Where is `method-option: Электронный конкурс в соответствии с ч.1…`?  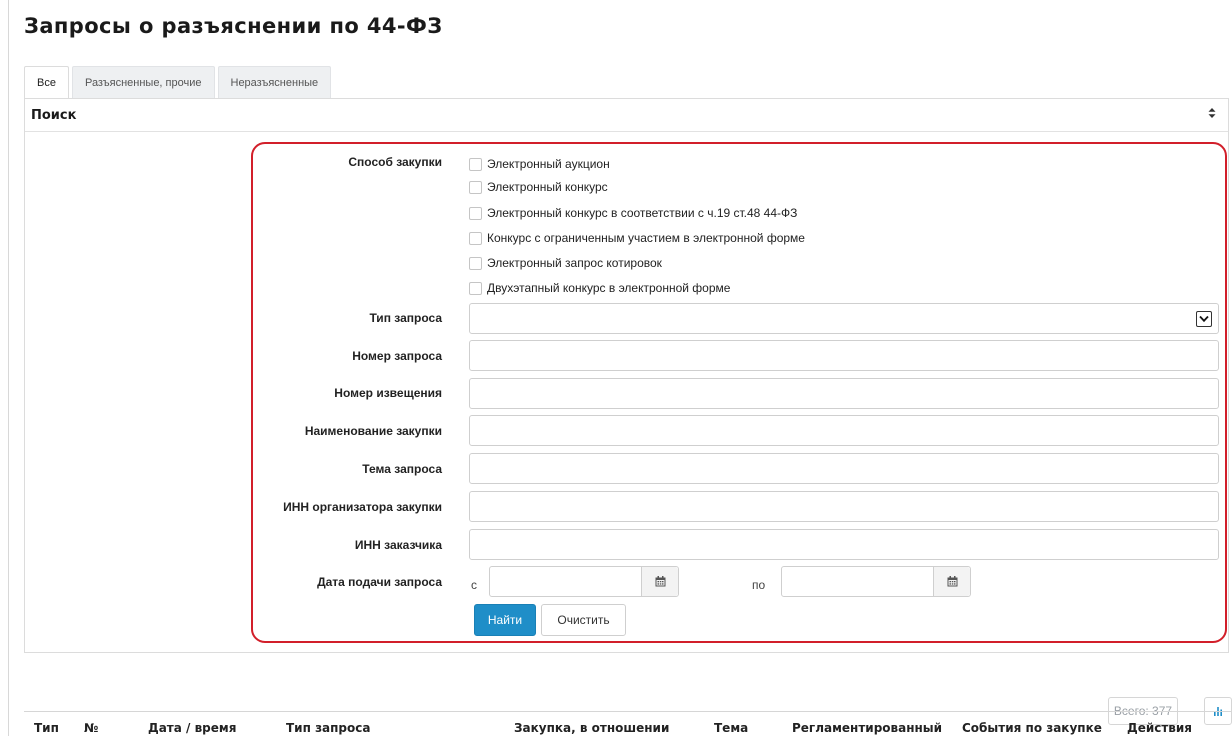 method-option: Электронный конкурс в соответствии с ч.1… is located at coordinates (633, 213).